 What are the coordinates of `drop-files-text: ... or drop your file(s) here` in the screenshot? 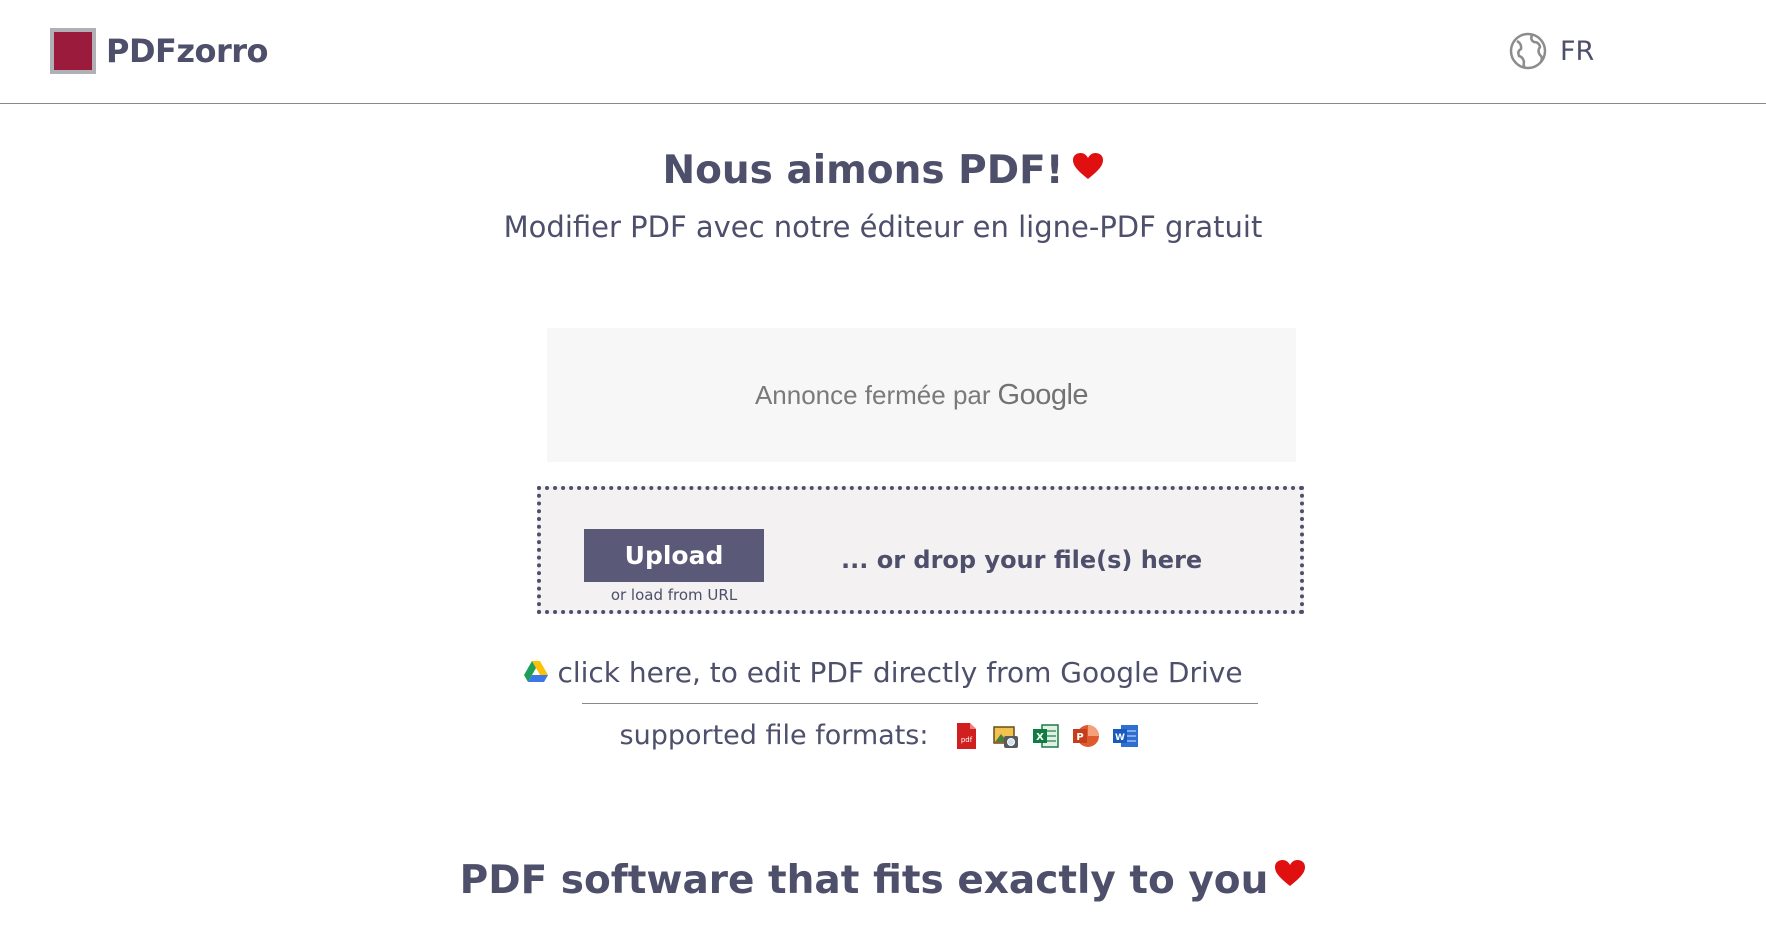 It's located at (1022, 560).